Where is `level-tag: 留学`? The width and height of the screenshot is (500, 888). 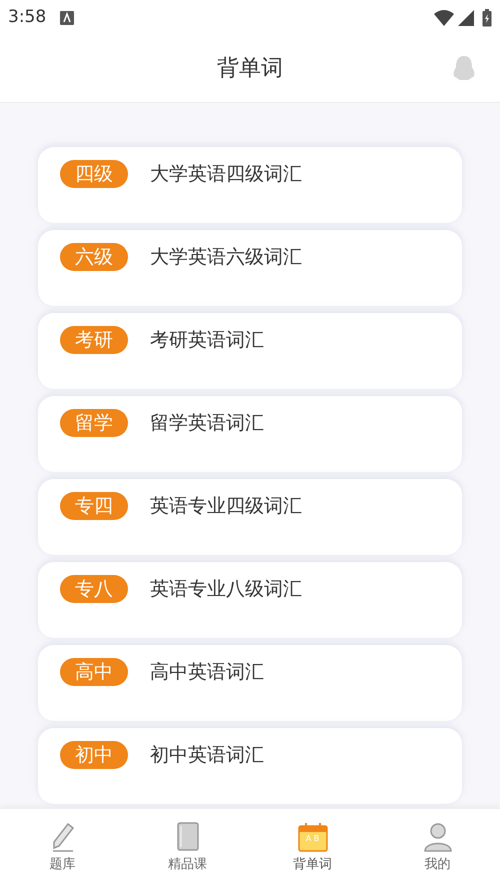 level-tag: 留学 is located at coordinates (94, 423).